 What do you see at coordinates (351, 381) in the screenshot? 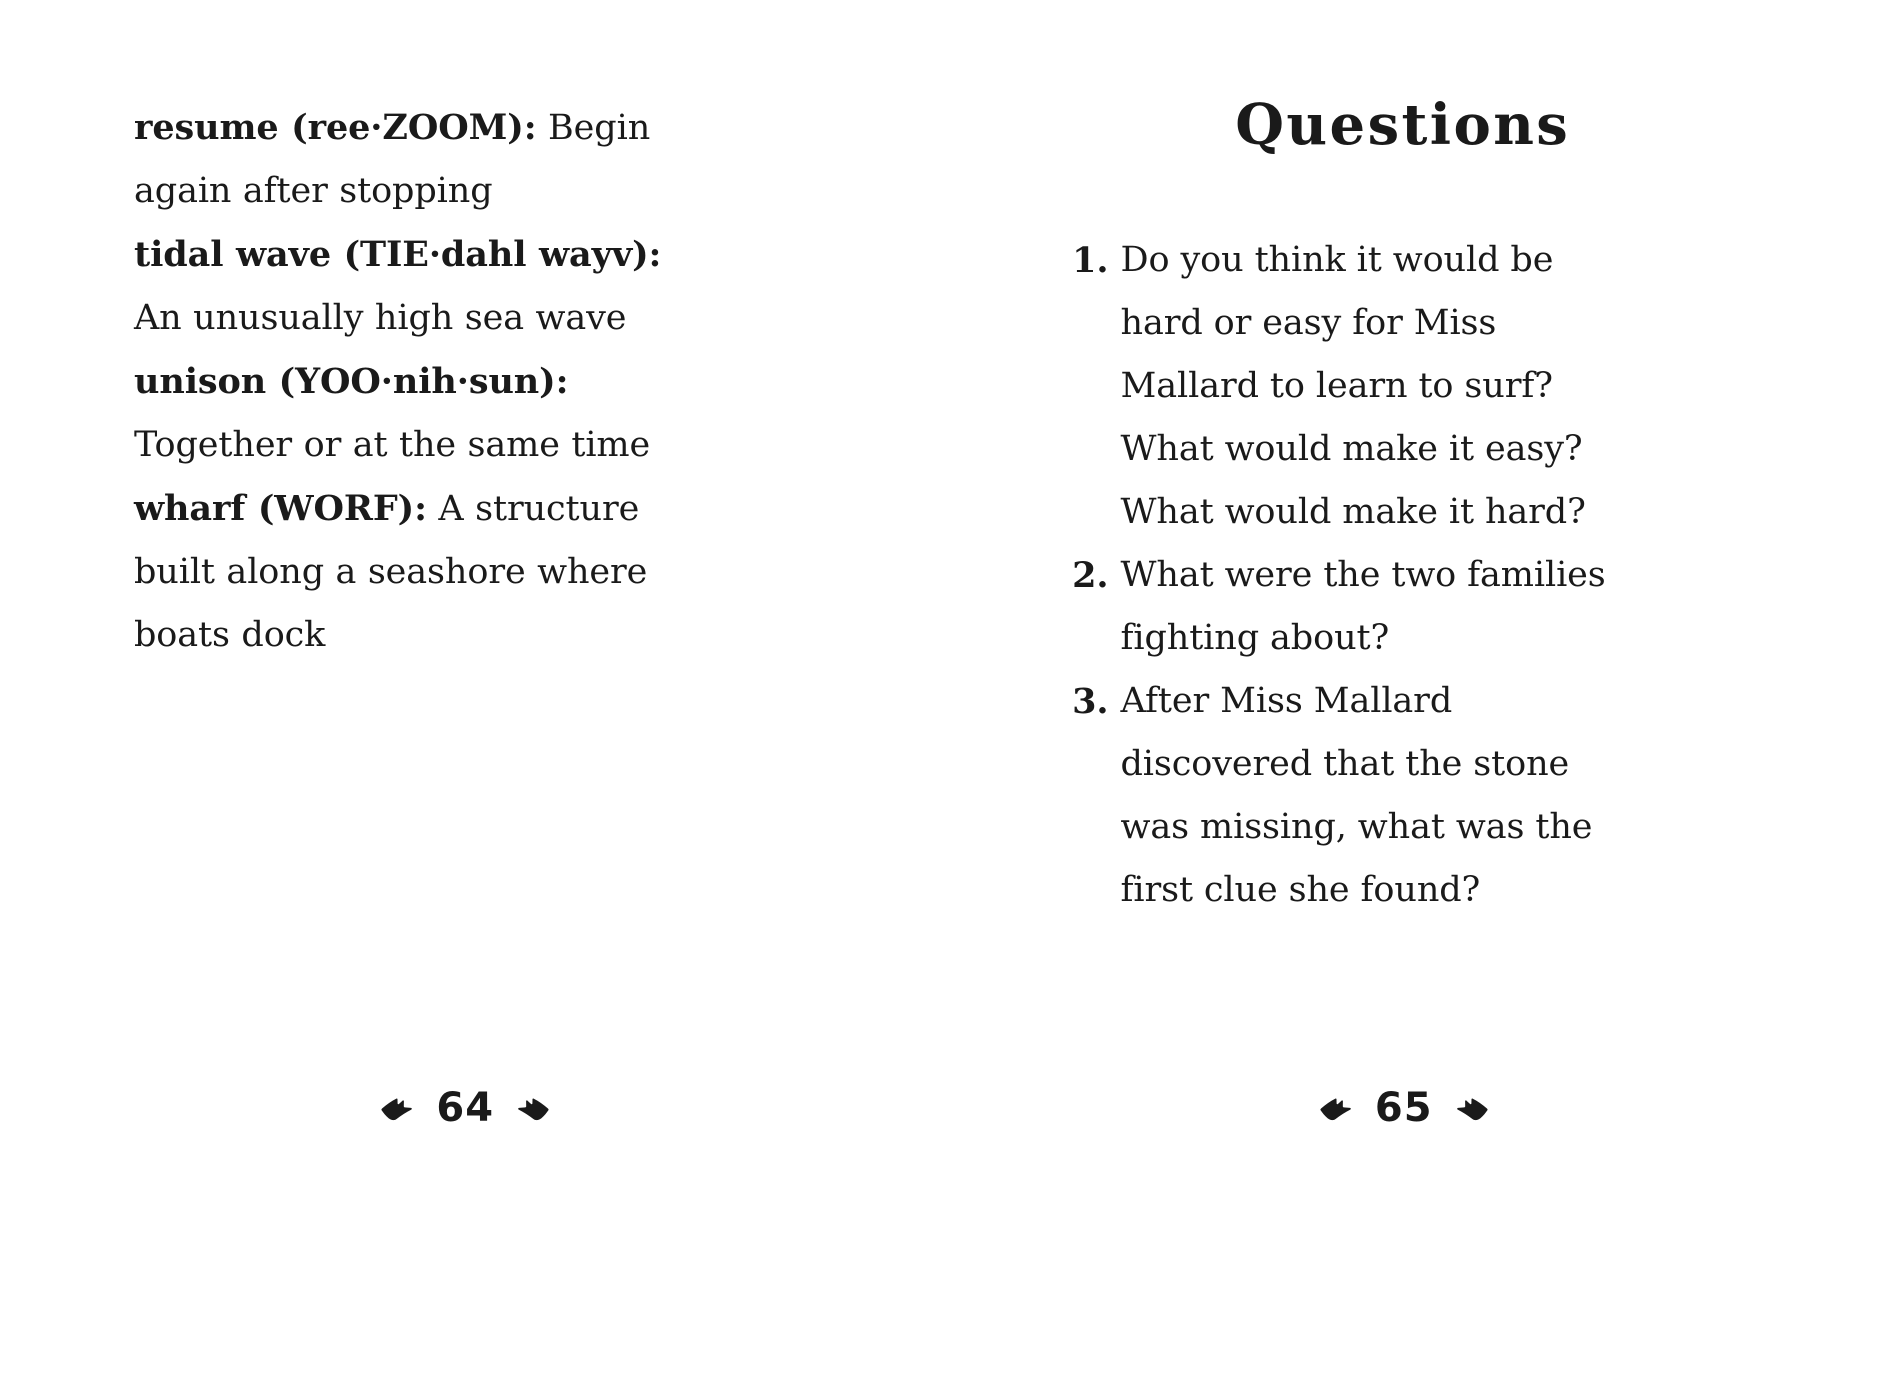
I see `glossary-term: unison (YOO·nih·sun):` at bounding box center [351, 381].